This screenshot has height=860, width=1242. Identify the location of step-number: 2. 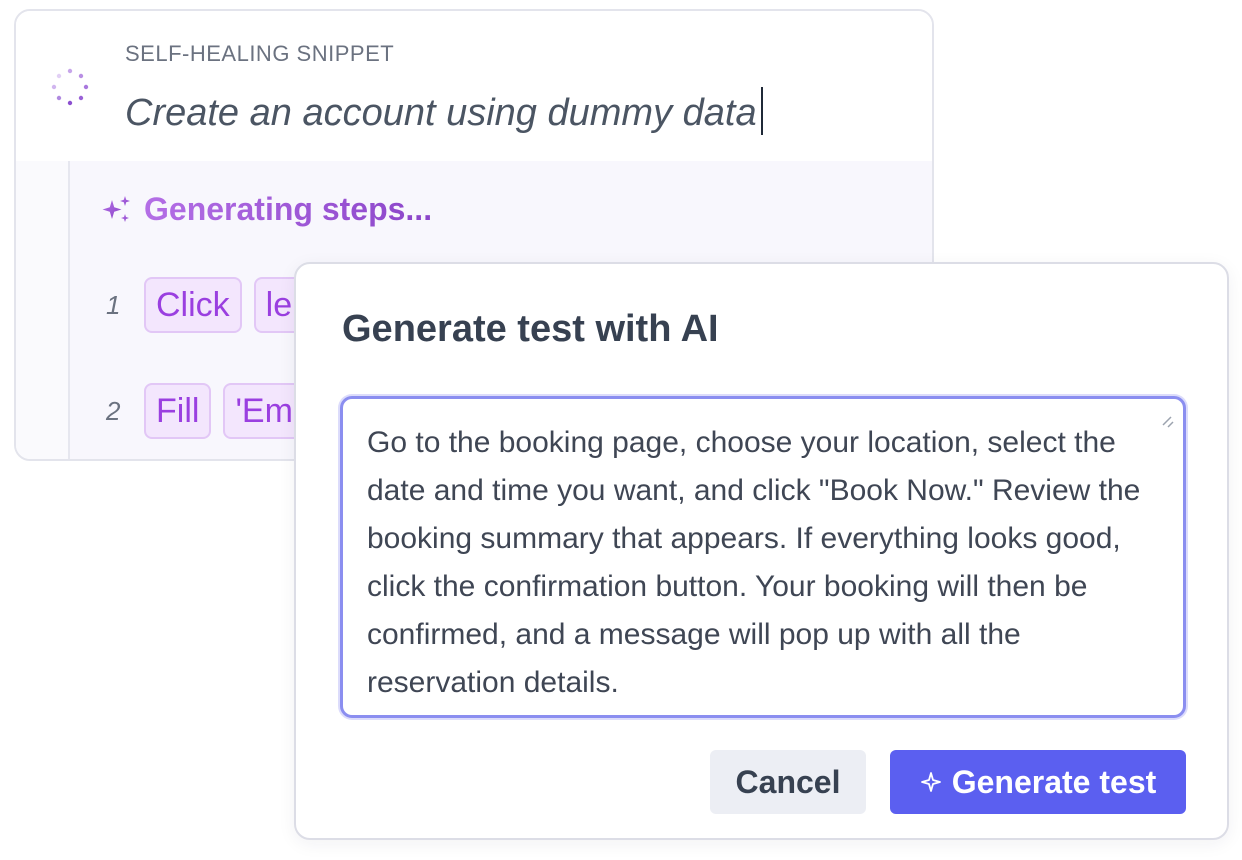
(113, 410).